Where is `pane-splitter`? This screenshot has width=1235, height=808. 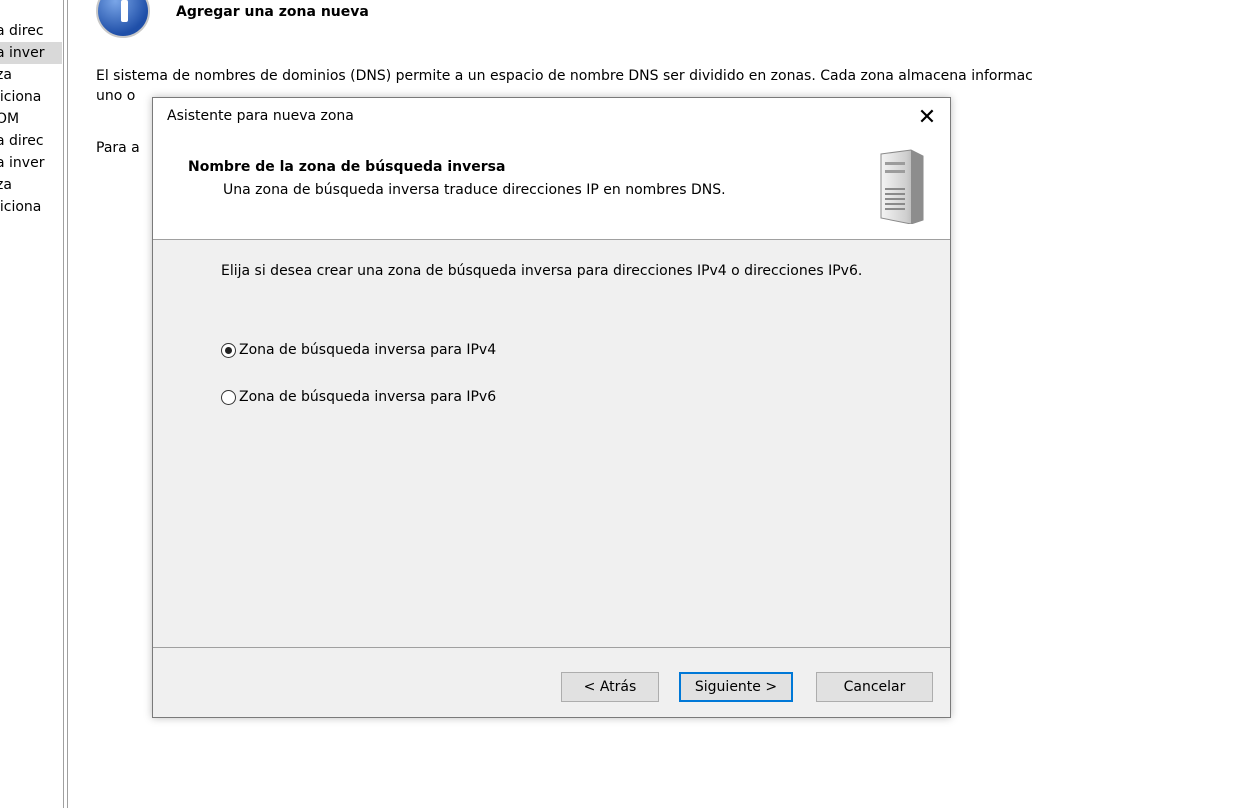 pane-splitter is located at coordinates (63, 404).